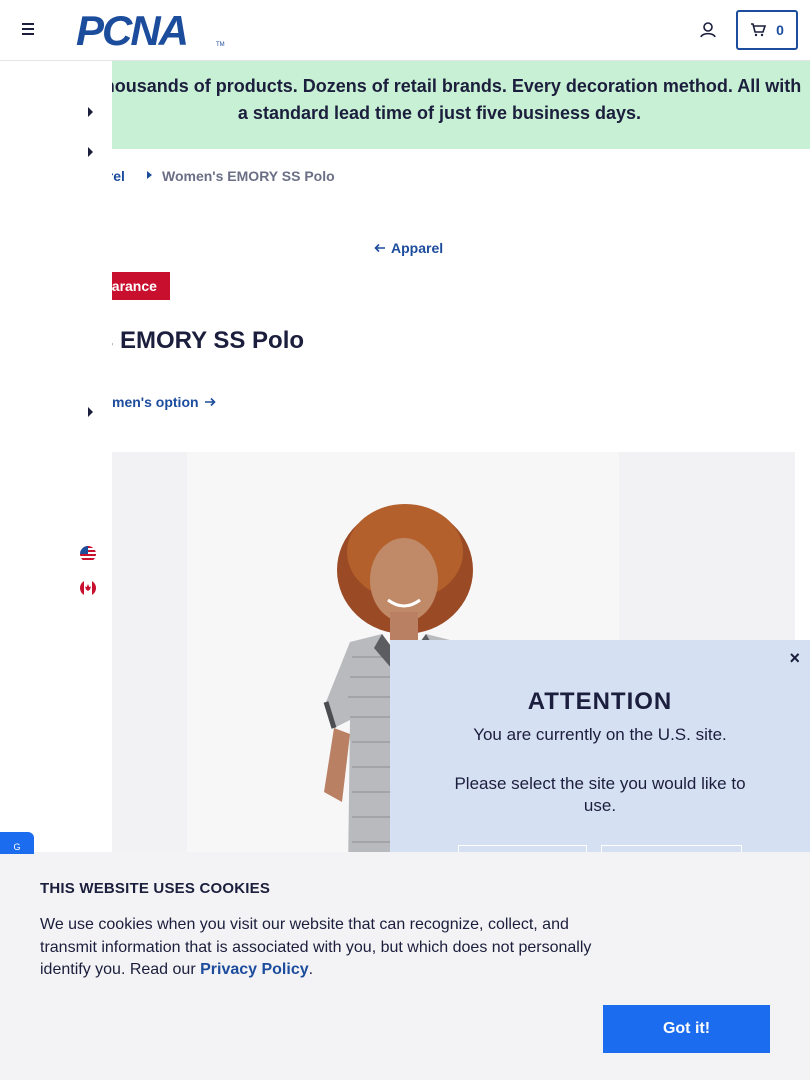 Image resolution: width=810 pixels, height=1080 pixels. What do you see at coordinates (780, 30) in the screenshot?
I see `cart-count: 0` at bounding box center [780, 30].